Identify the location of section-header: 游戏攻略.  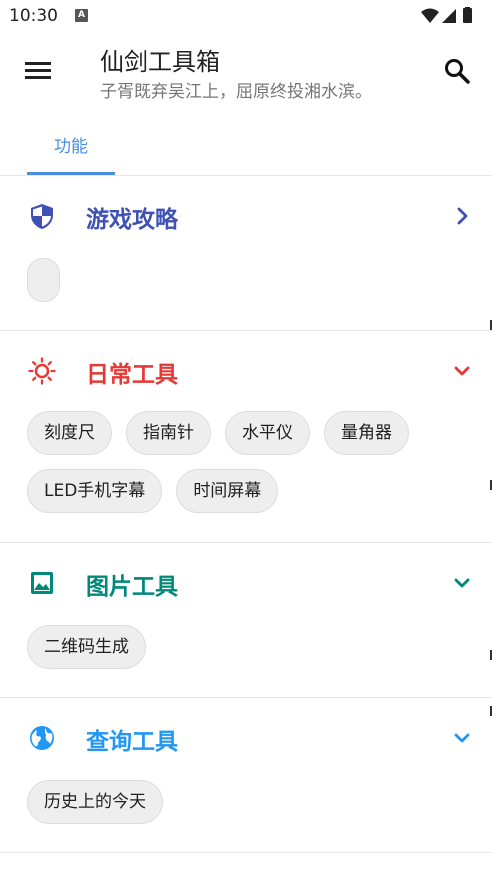
(246, 216).